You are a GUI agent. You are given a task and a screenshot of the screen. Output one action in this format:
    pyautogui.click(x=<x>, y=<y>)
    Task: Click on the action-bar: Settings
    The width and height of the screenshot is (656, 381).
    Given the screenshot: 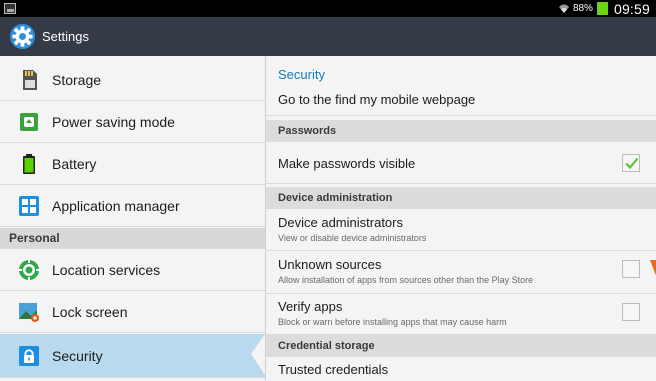 What is the action you would take?
    pyautogui.click(x=328, y=36)
    